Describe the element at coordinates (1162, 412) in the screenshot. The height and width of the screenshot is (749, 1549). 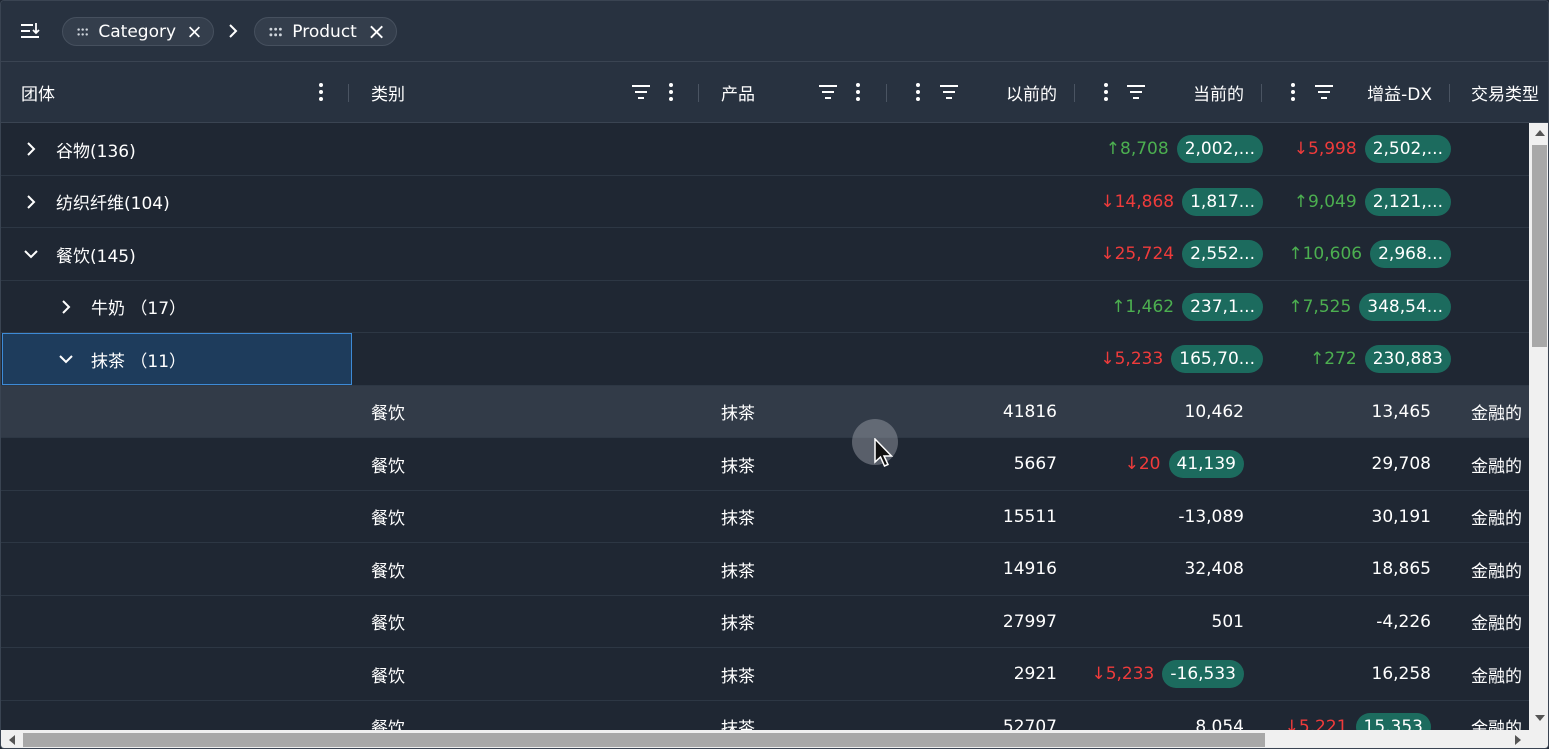
I see `current-cell: 10,462` at that location.